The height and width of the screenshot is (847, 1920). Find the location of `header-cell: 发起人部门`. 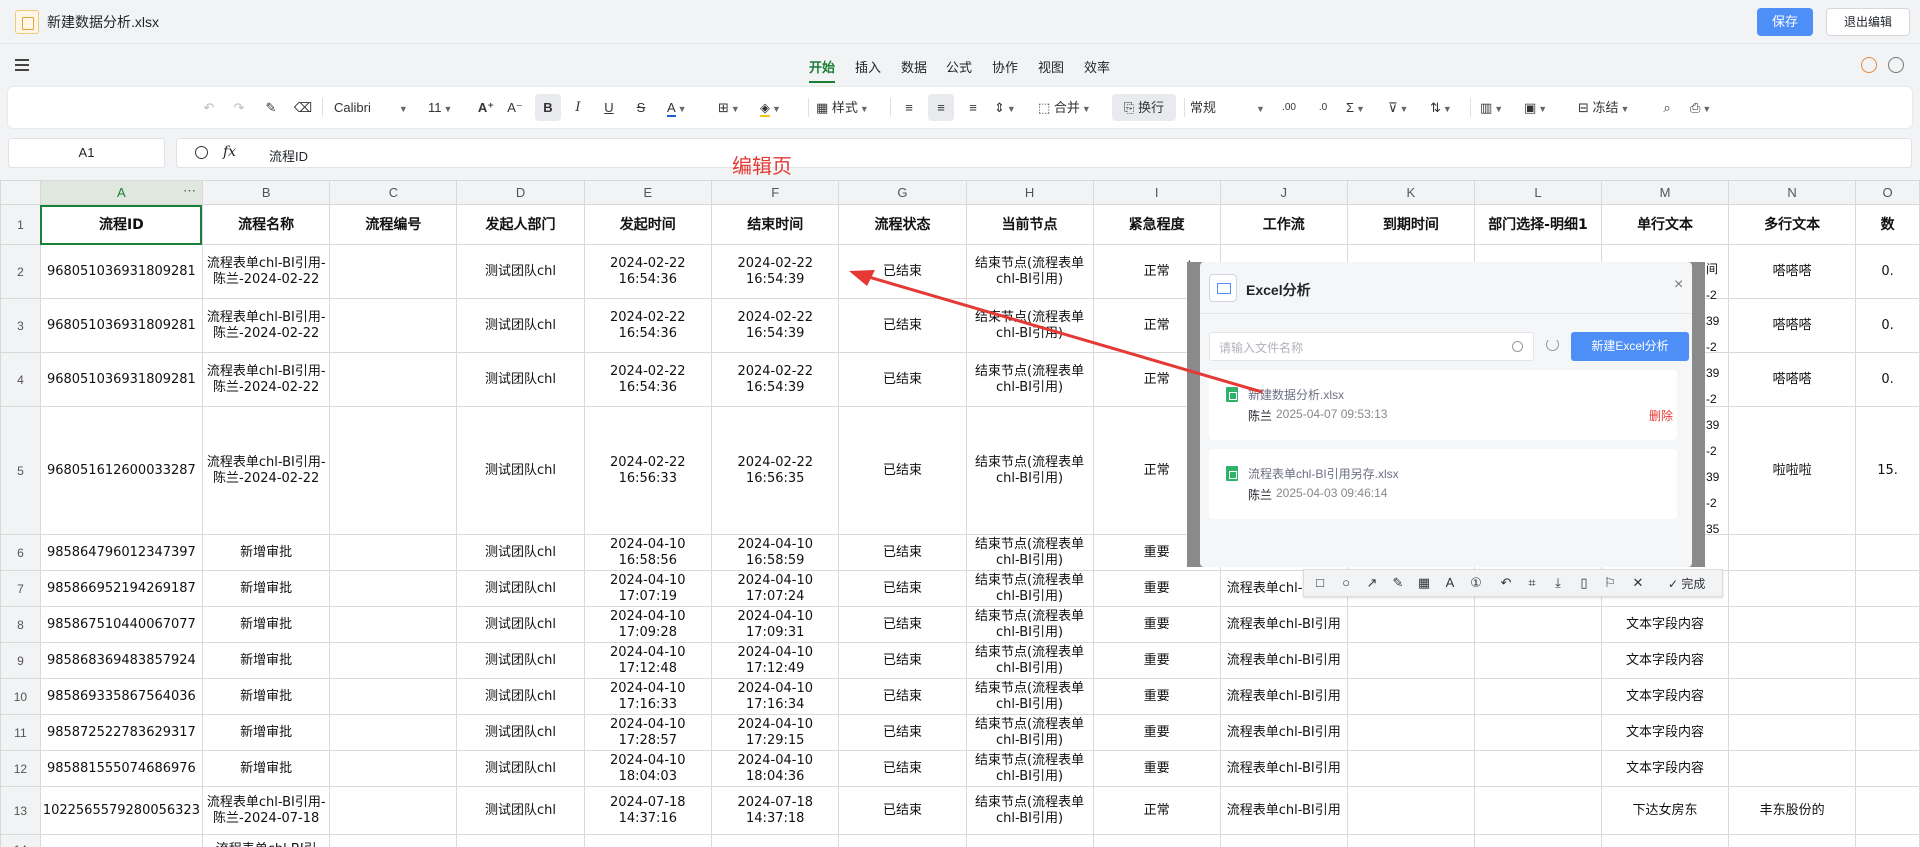

header-cell: 发起人部门 is located at coordinates (520, 224).